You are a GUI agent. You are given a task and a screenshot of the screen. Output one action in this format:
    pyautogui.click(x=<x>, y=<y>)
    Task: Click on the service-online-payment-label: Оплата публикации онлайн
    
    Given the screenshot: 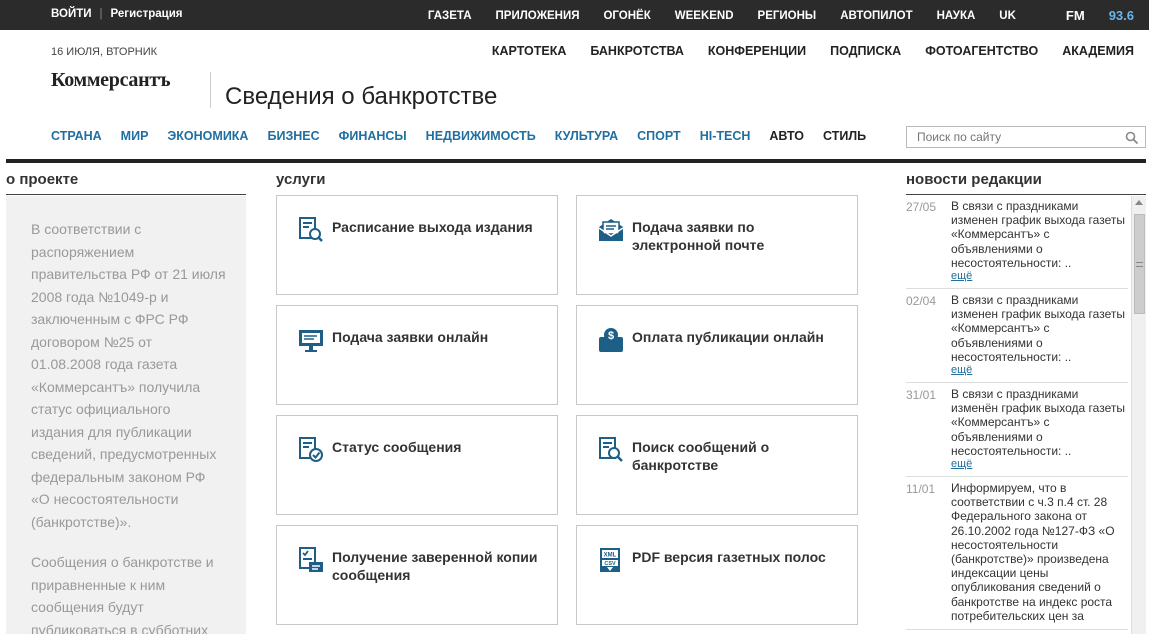 What is the action you would take?
    pyautogui.click(x=728, y=337)
    